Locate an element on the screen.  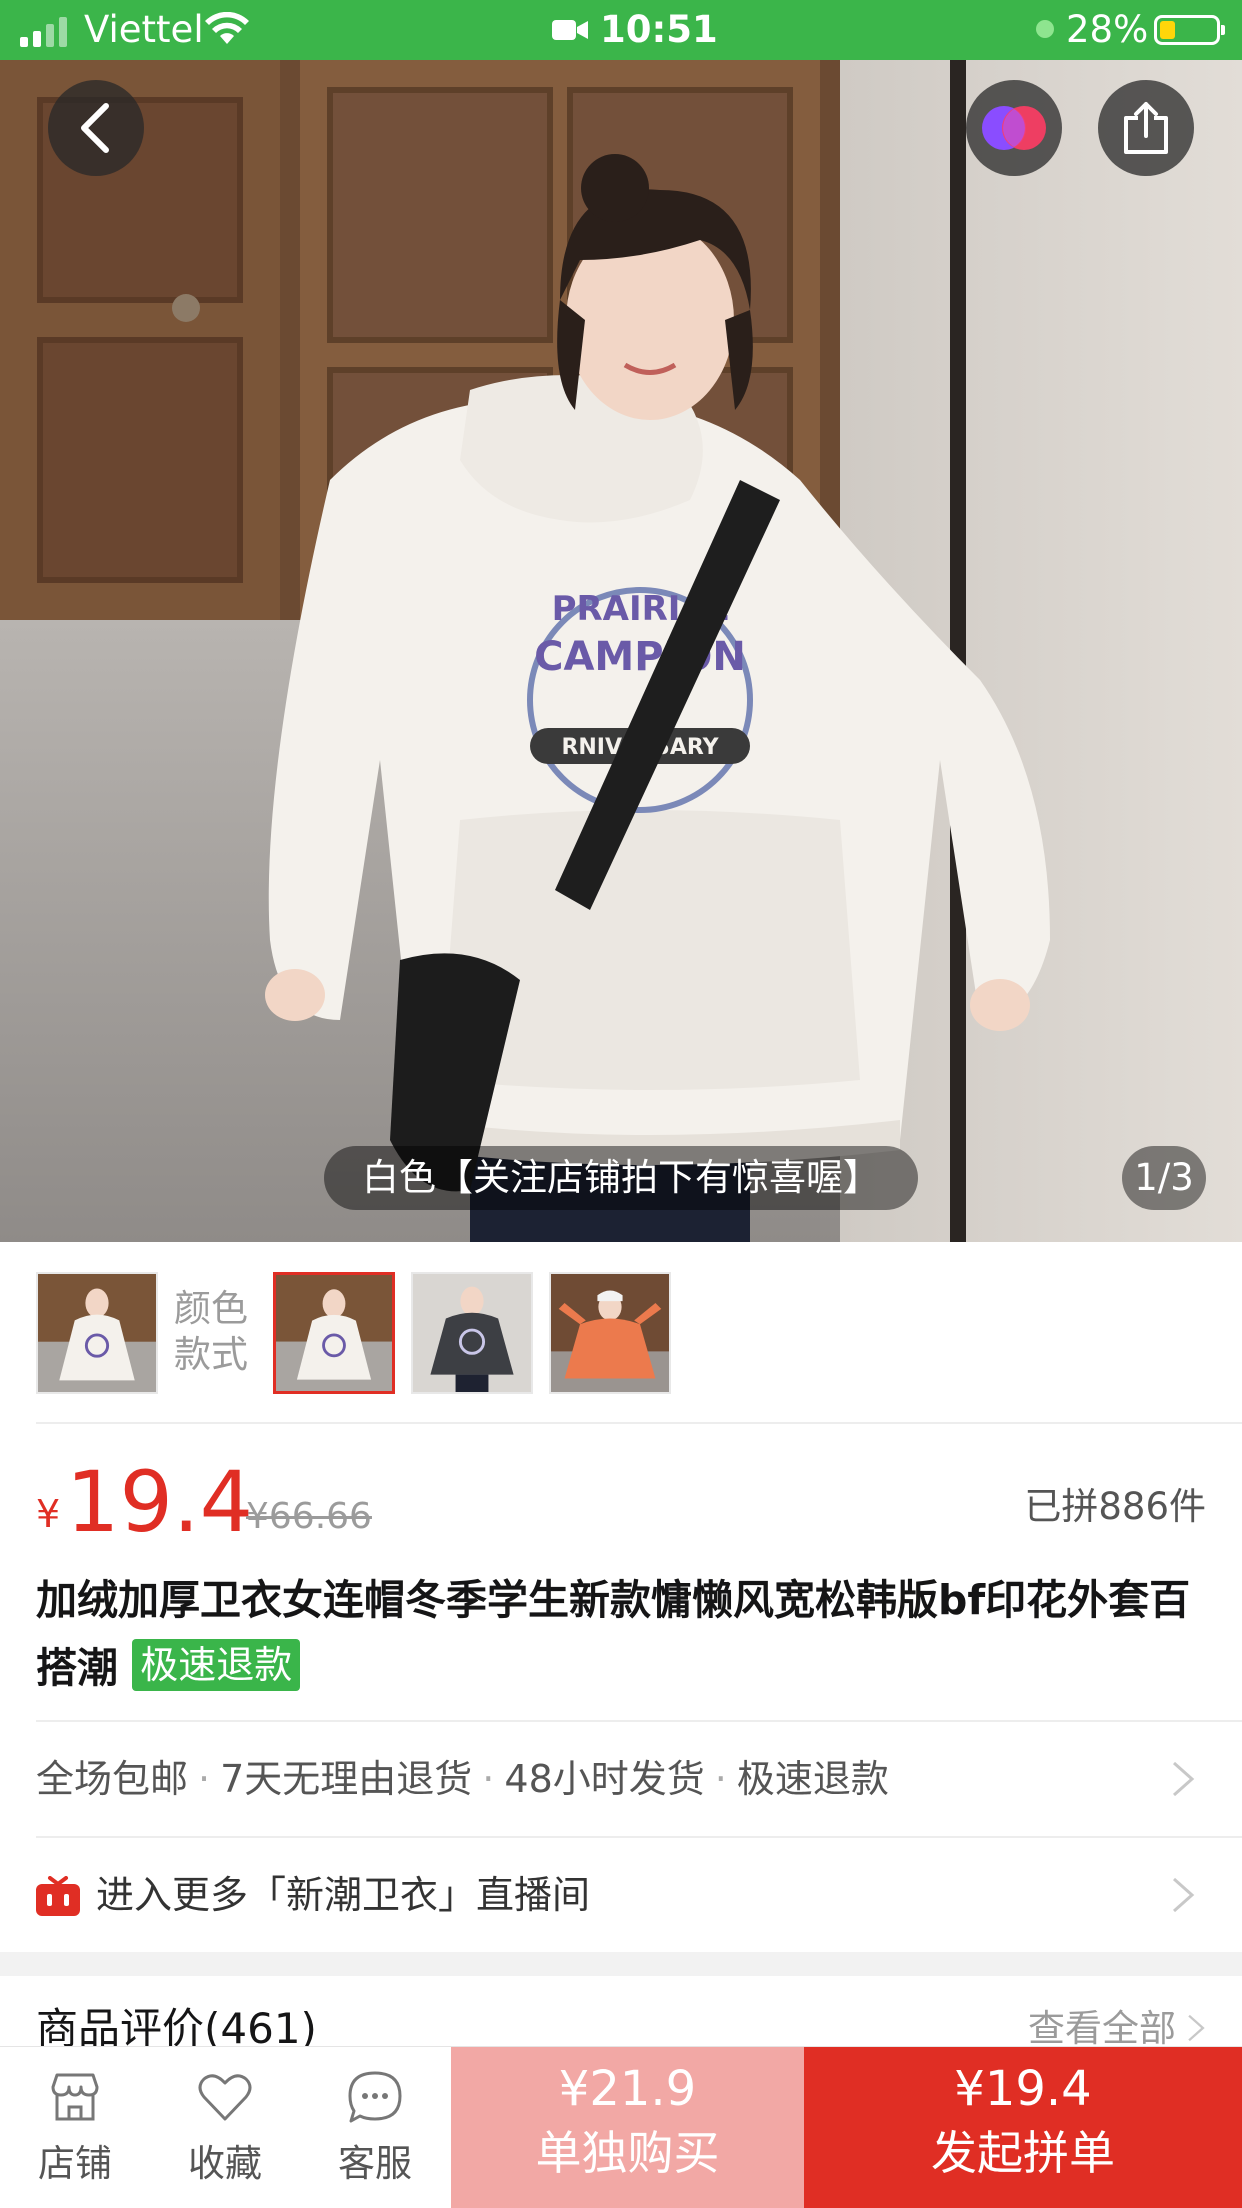
back-icon is located at coordinates (95, 128).